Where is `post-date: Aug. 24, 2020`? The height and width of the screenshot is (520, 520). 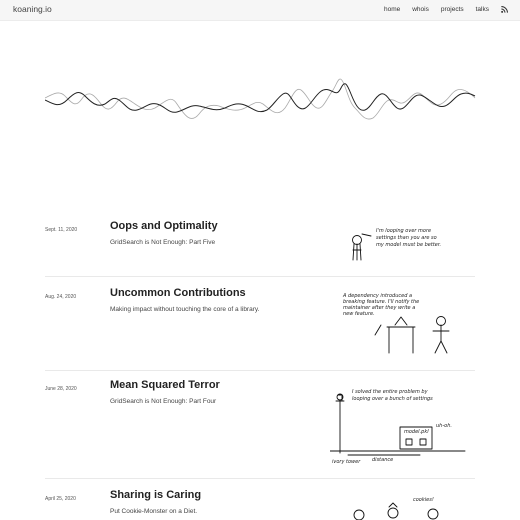 post-date: Aug. 24, 2020 is located at coordinates (61, 297).